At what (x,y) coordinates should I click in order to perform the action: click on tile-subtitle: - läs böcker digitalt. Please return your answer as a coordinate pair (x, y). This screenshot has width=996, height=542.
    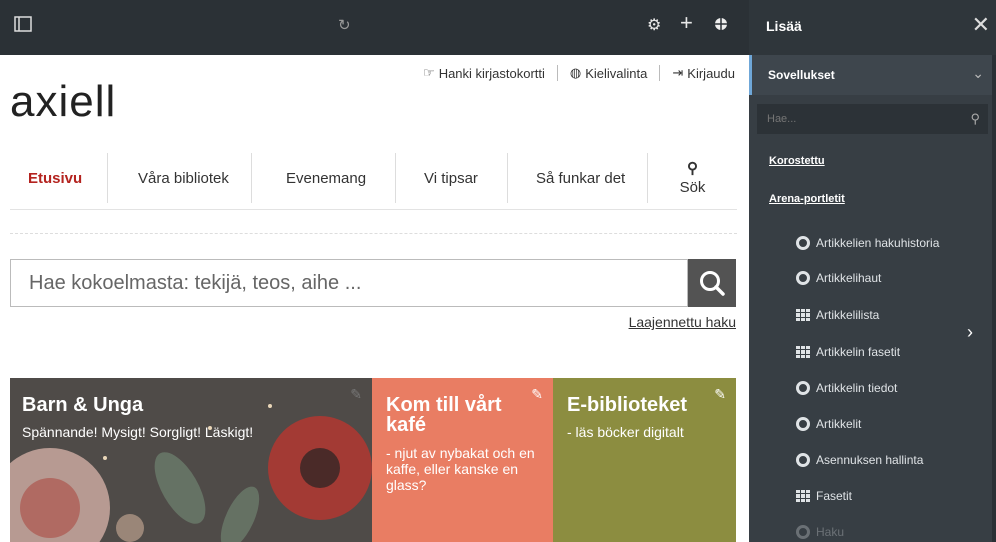
    Looking at the image, I should click on (625, 432).